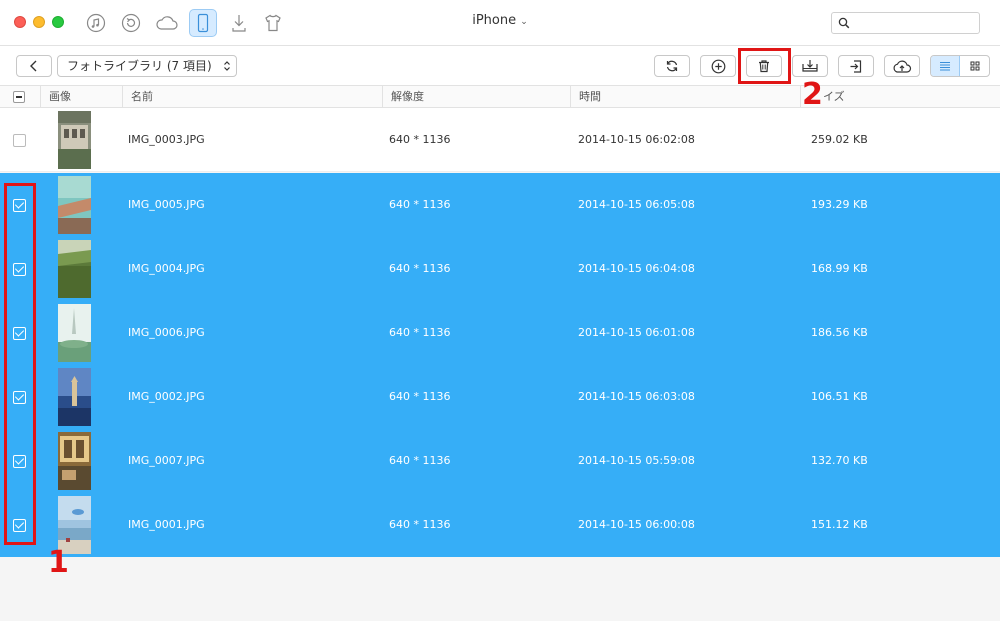  Describe the element at coordinates (58, 22) in the screenshot. I see `maximize-window-button` at that location.